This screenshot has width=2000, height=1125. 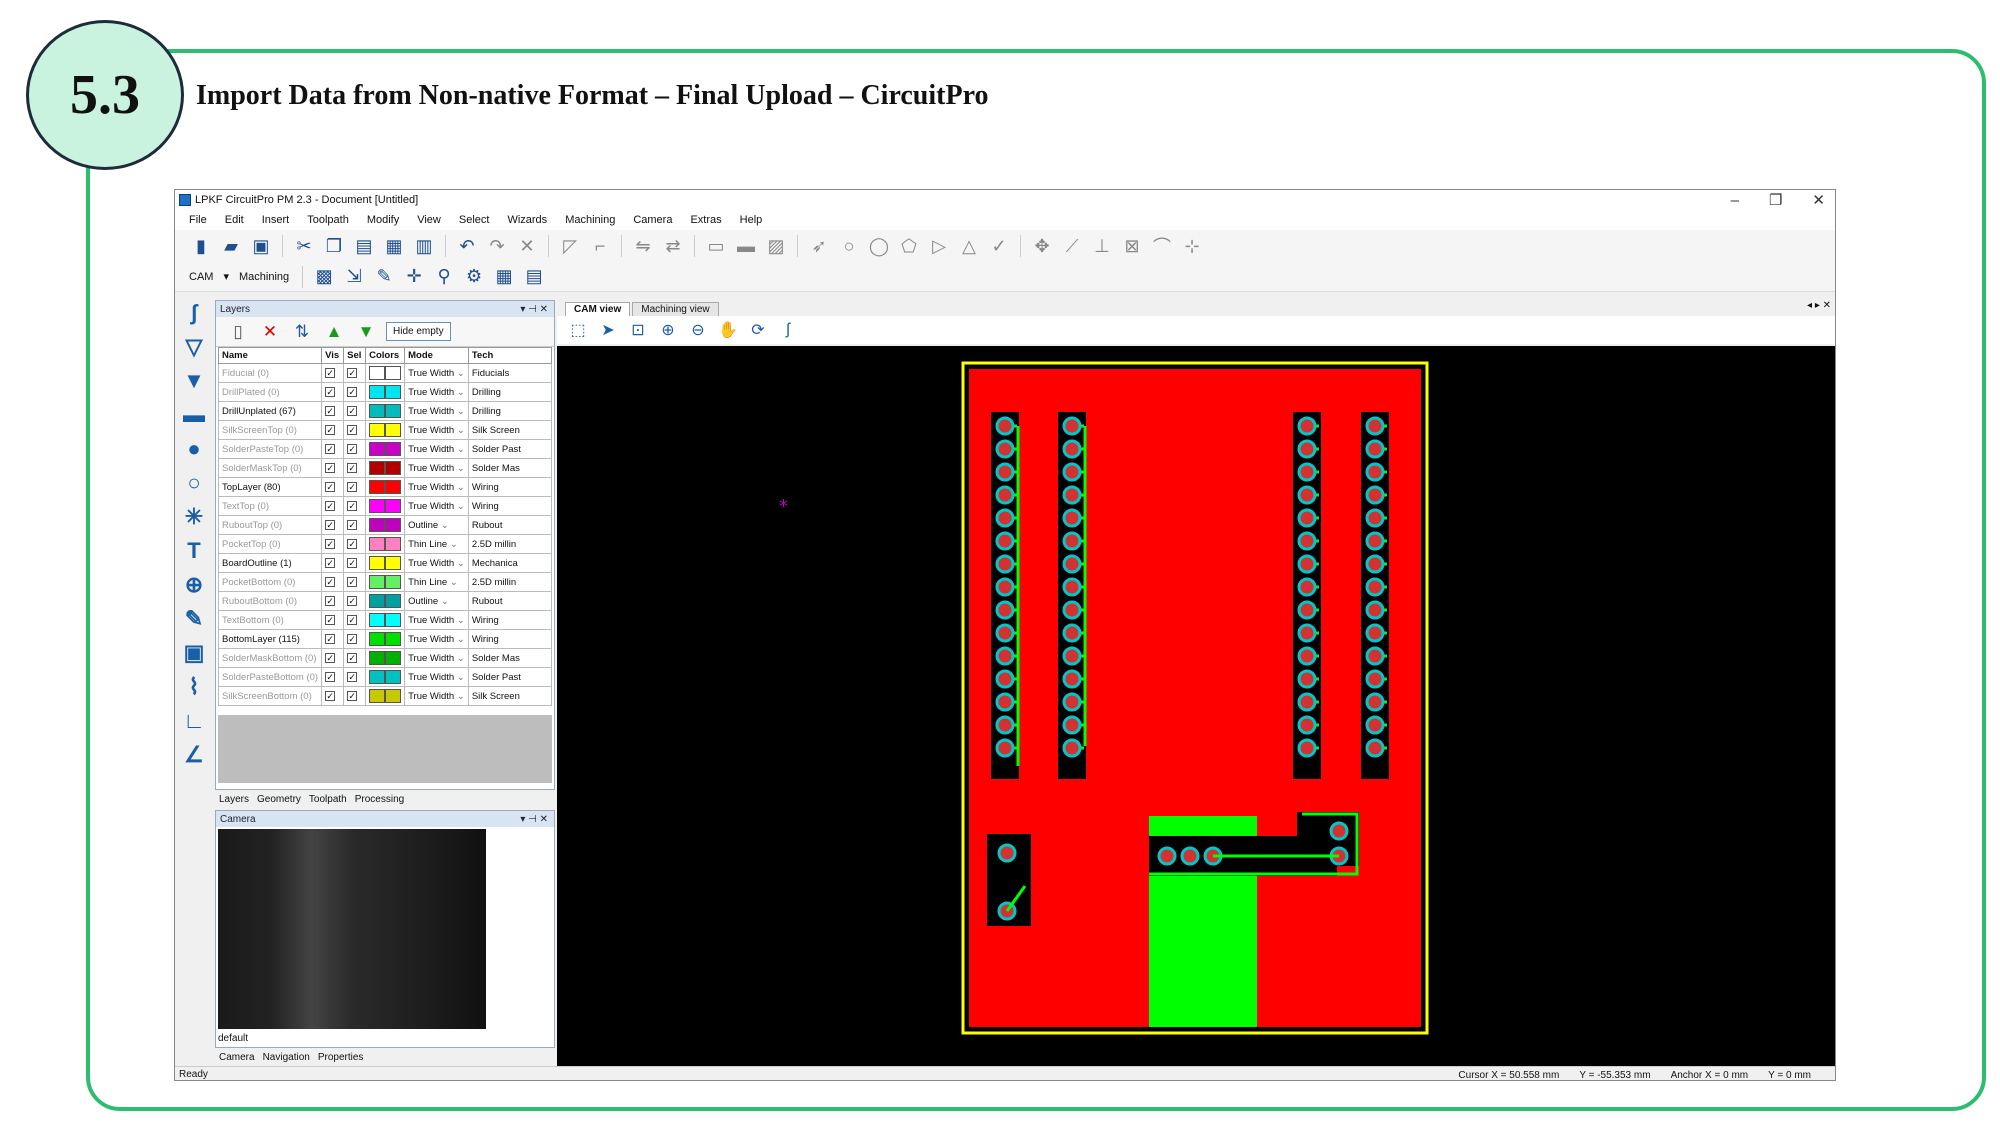 What do you see at coordinates (436, 355) in the screenshot?
I see `column-header: Mode` at bounding box center [436, 355].